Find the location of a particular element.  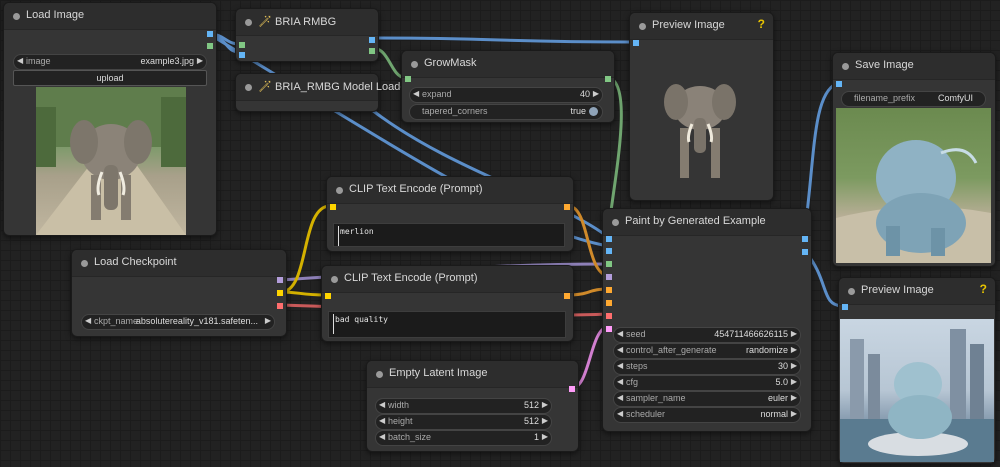

node-clip-text-positive: CLIP Text Encode (Prompt) merlion is located at coordinates (450, 214).